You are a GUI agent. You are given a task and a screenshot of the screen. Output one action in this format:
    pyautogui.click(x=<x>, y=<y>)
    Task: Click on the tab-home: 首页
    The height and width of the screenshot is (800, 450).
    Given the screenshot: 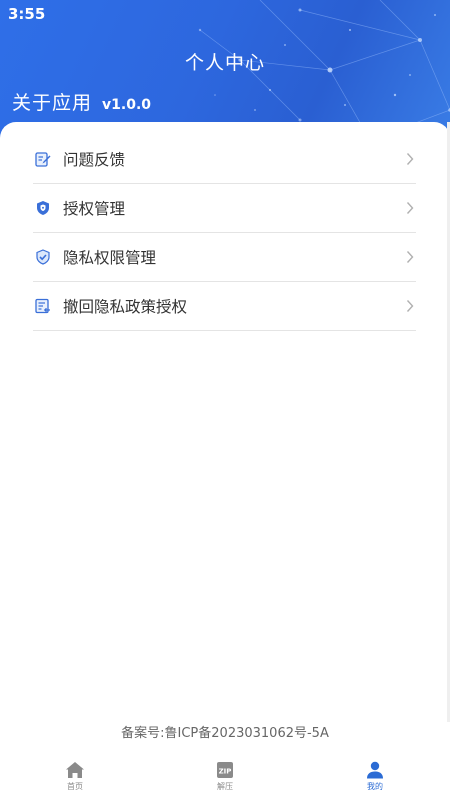 What is the action you would take?
    pyautogui.click(x=75, y=778)
    